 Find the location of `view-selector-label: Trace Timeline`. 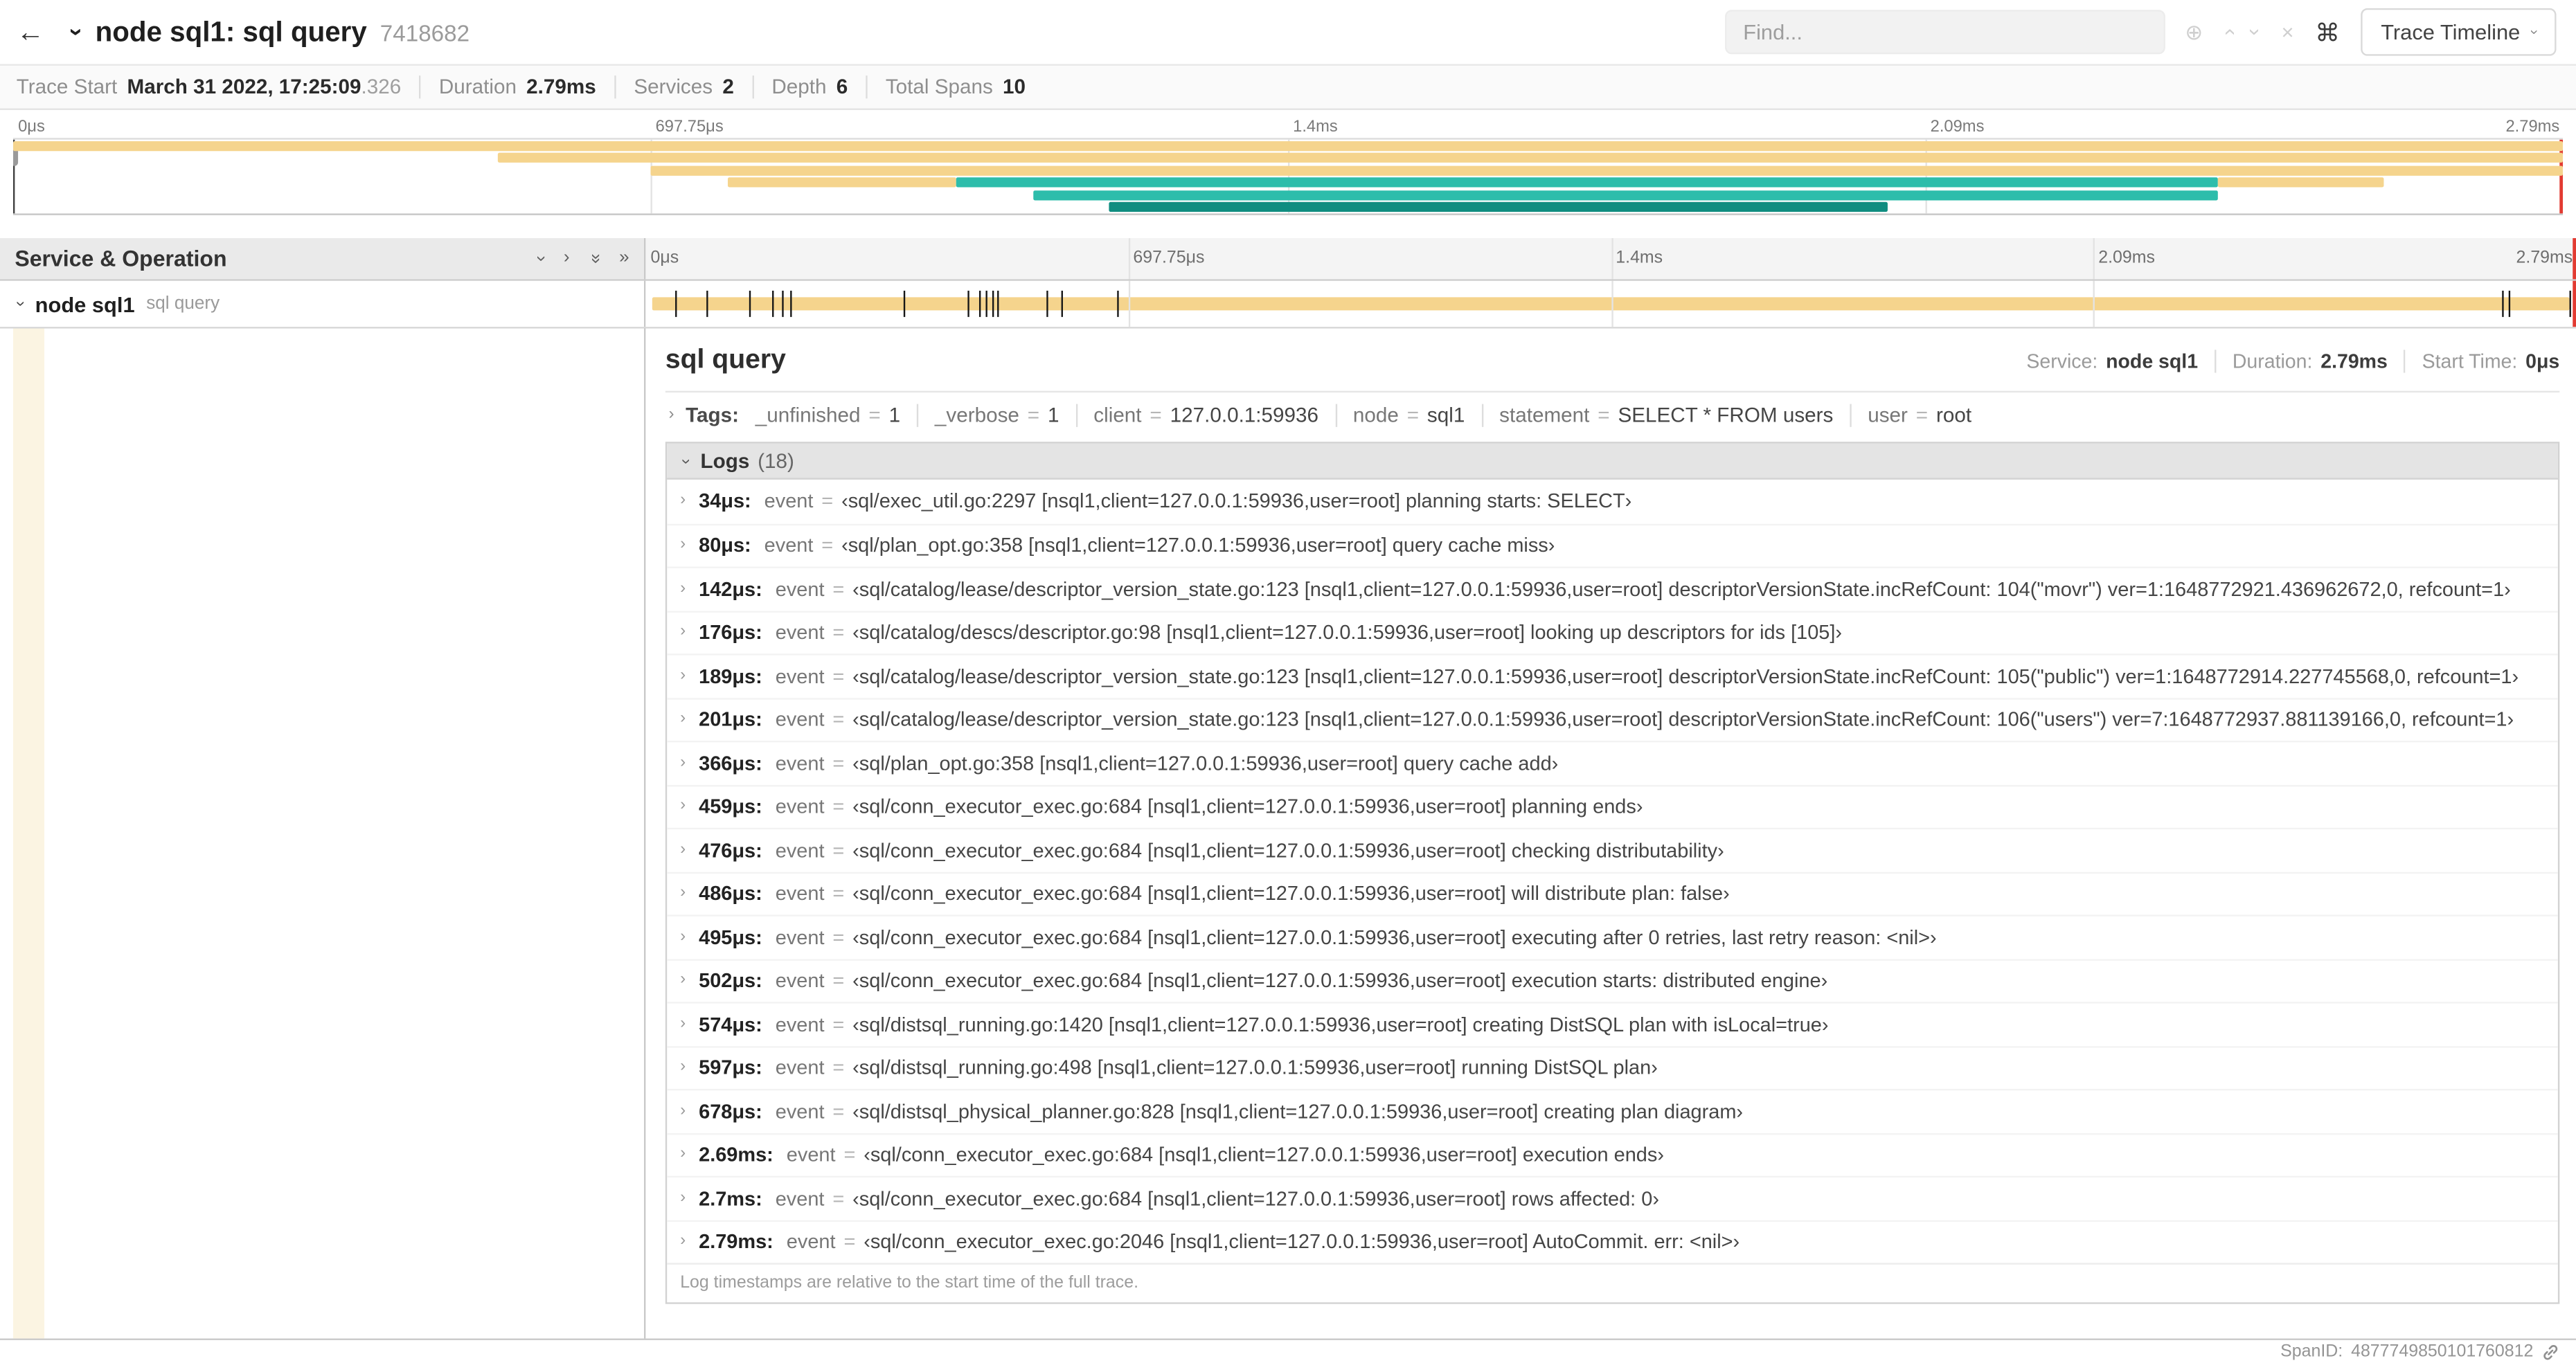

view-selector-label: Trace Timeline is located at coordinates (2451, 32).